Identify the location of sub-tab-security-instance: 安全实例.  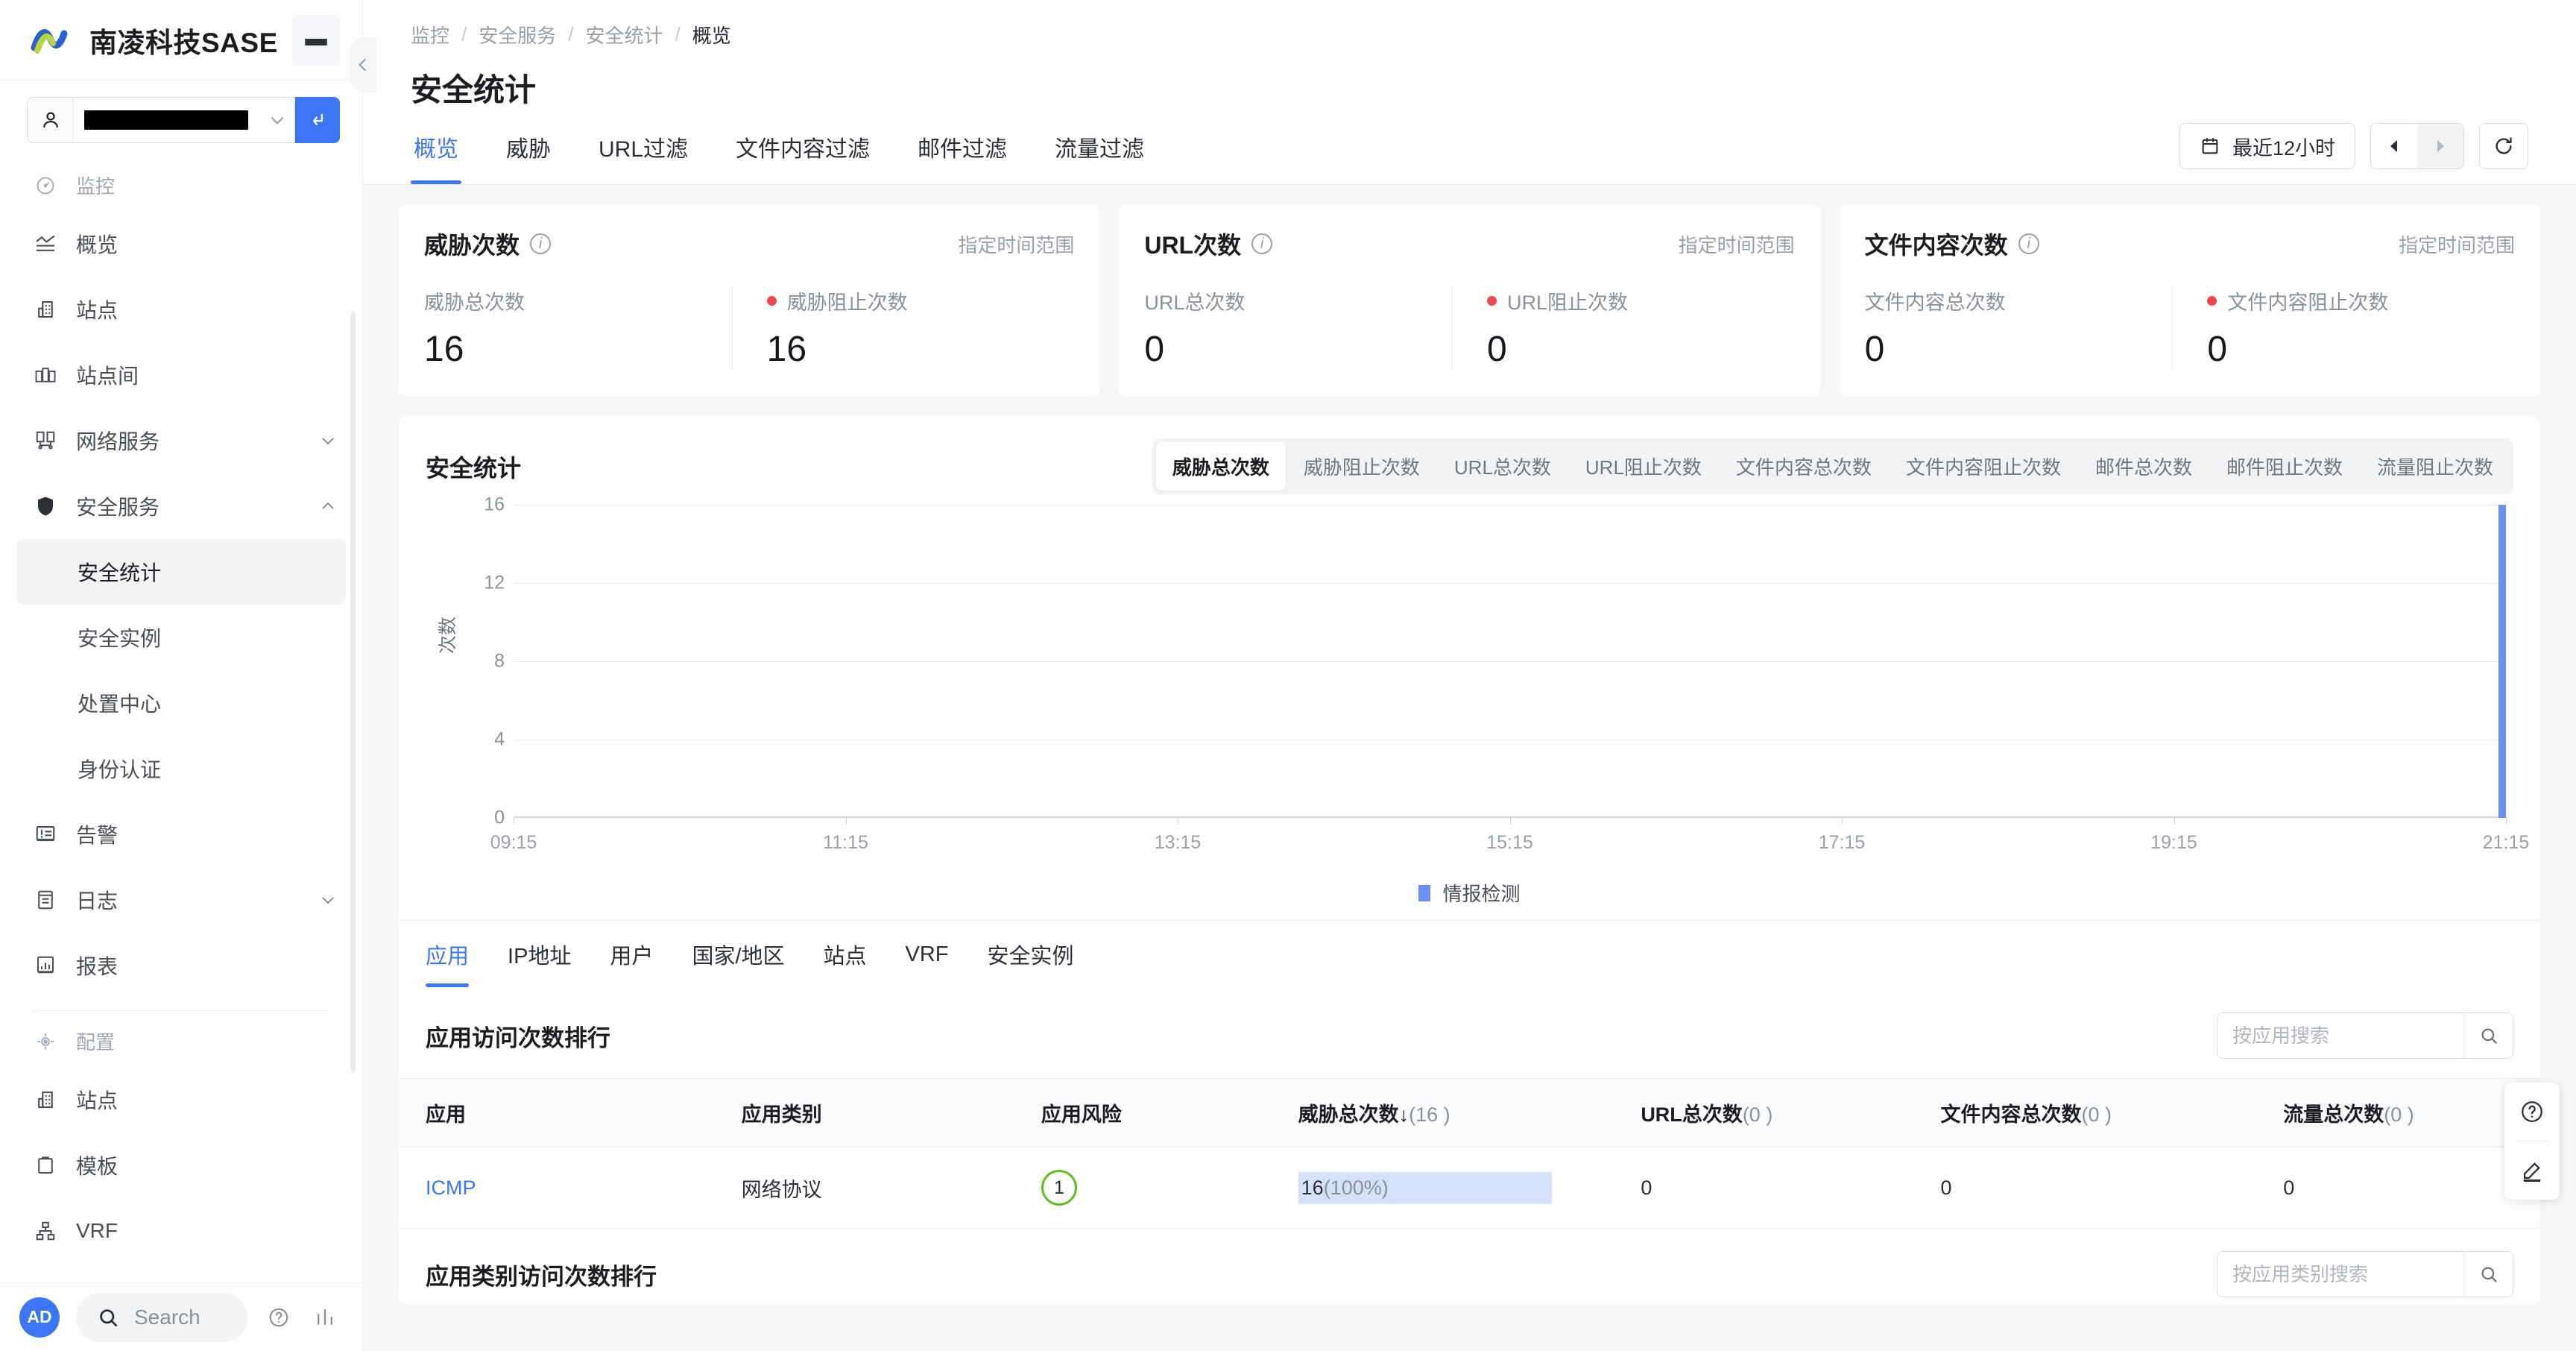
(1031, 954).